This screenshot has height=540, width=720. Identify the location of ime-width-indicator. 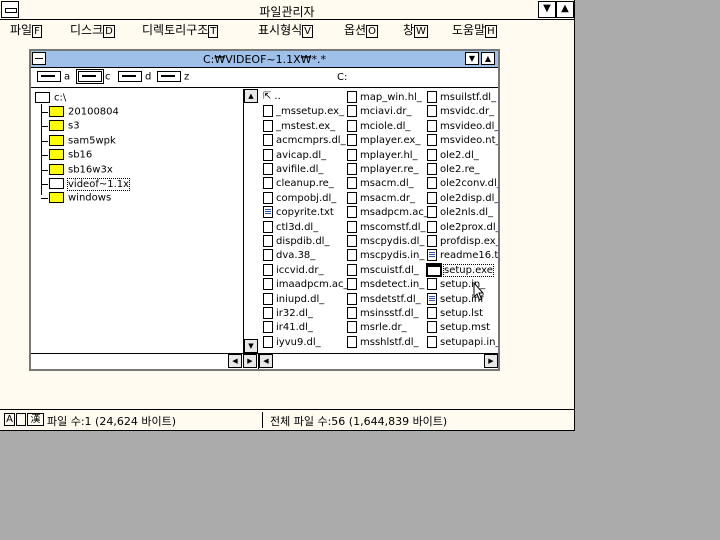
(21, 419).